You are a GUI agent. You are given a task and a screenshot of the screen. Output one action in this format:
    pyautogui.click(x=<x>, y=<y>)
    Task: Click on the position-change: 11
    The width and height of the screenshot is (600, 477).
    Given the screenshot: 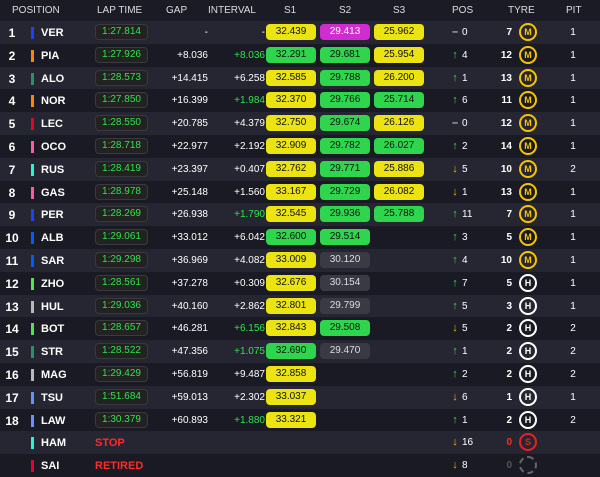 What is the action you would take?
    pyautogui.click(x=467, y=215)
    